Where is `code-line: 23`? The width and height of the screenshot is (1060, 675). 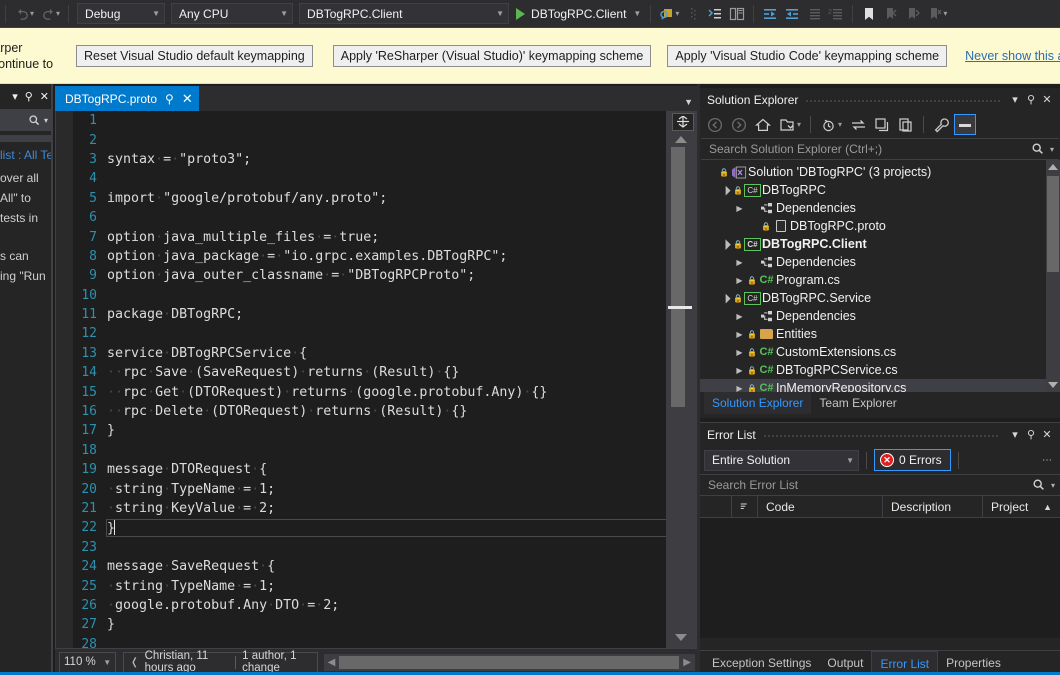
code-line: 23 is located at coordinates (369, 547).